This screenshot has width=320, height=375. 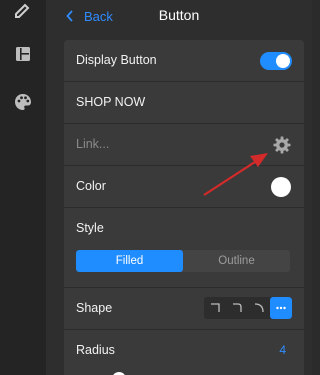 I want to click on shape-round-icon, so click(x=259, y=308).